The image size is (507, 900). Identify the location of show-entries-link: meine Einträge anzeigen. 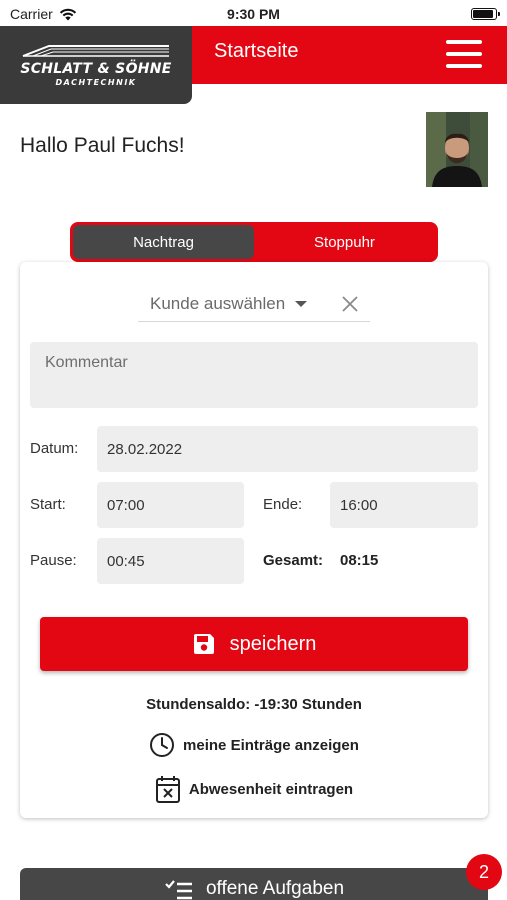
(254, 745).